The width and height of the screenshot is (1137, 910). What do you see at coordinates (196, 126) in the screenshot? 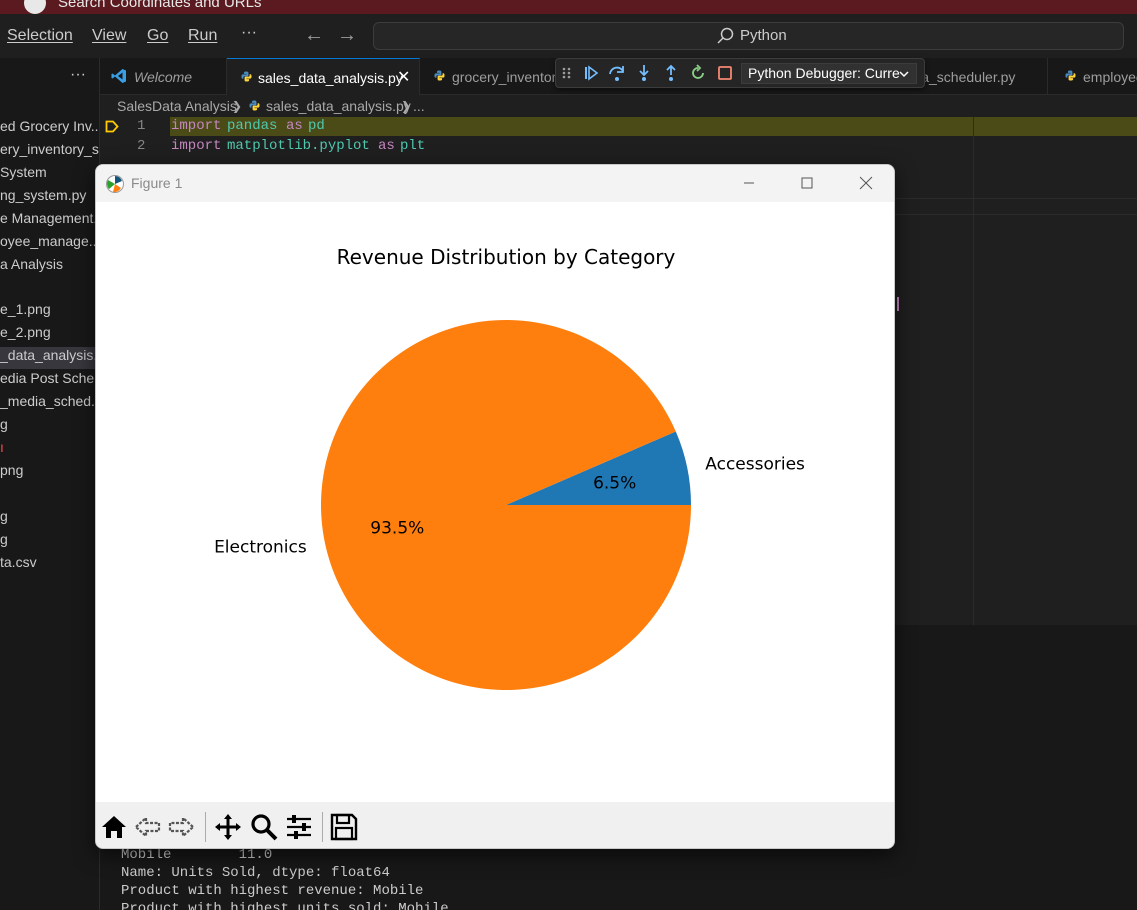
I see `code-keyword: import` at bounding box center [196, 126].